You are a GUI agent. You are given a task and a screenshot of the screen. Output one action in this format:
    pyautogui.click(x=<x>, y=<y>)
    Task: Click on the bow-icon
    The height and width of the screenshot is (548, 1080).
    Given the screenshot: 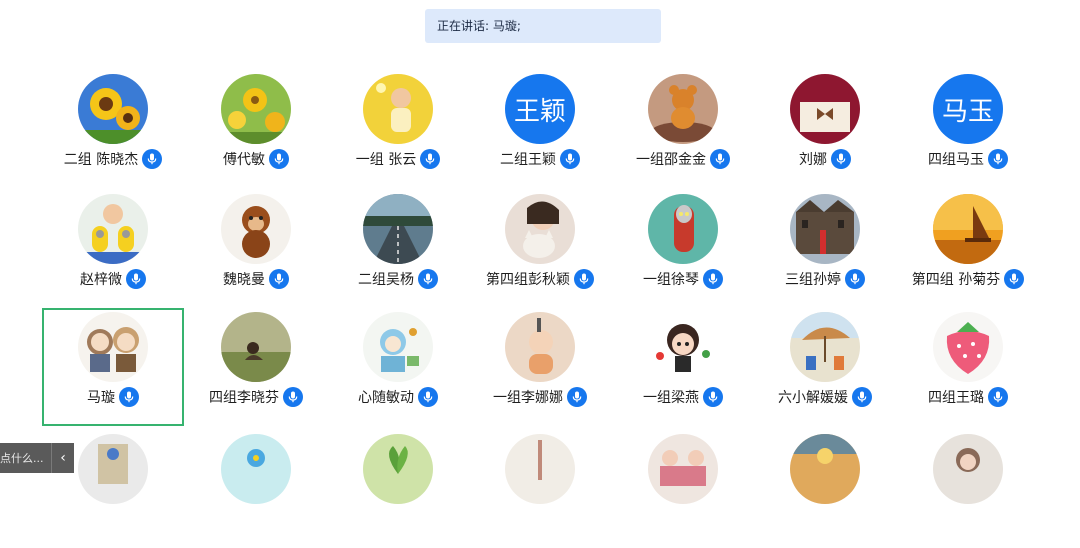 What is the action you would take?
    pyautogui.click(x=825, y=109)
    